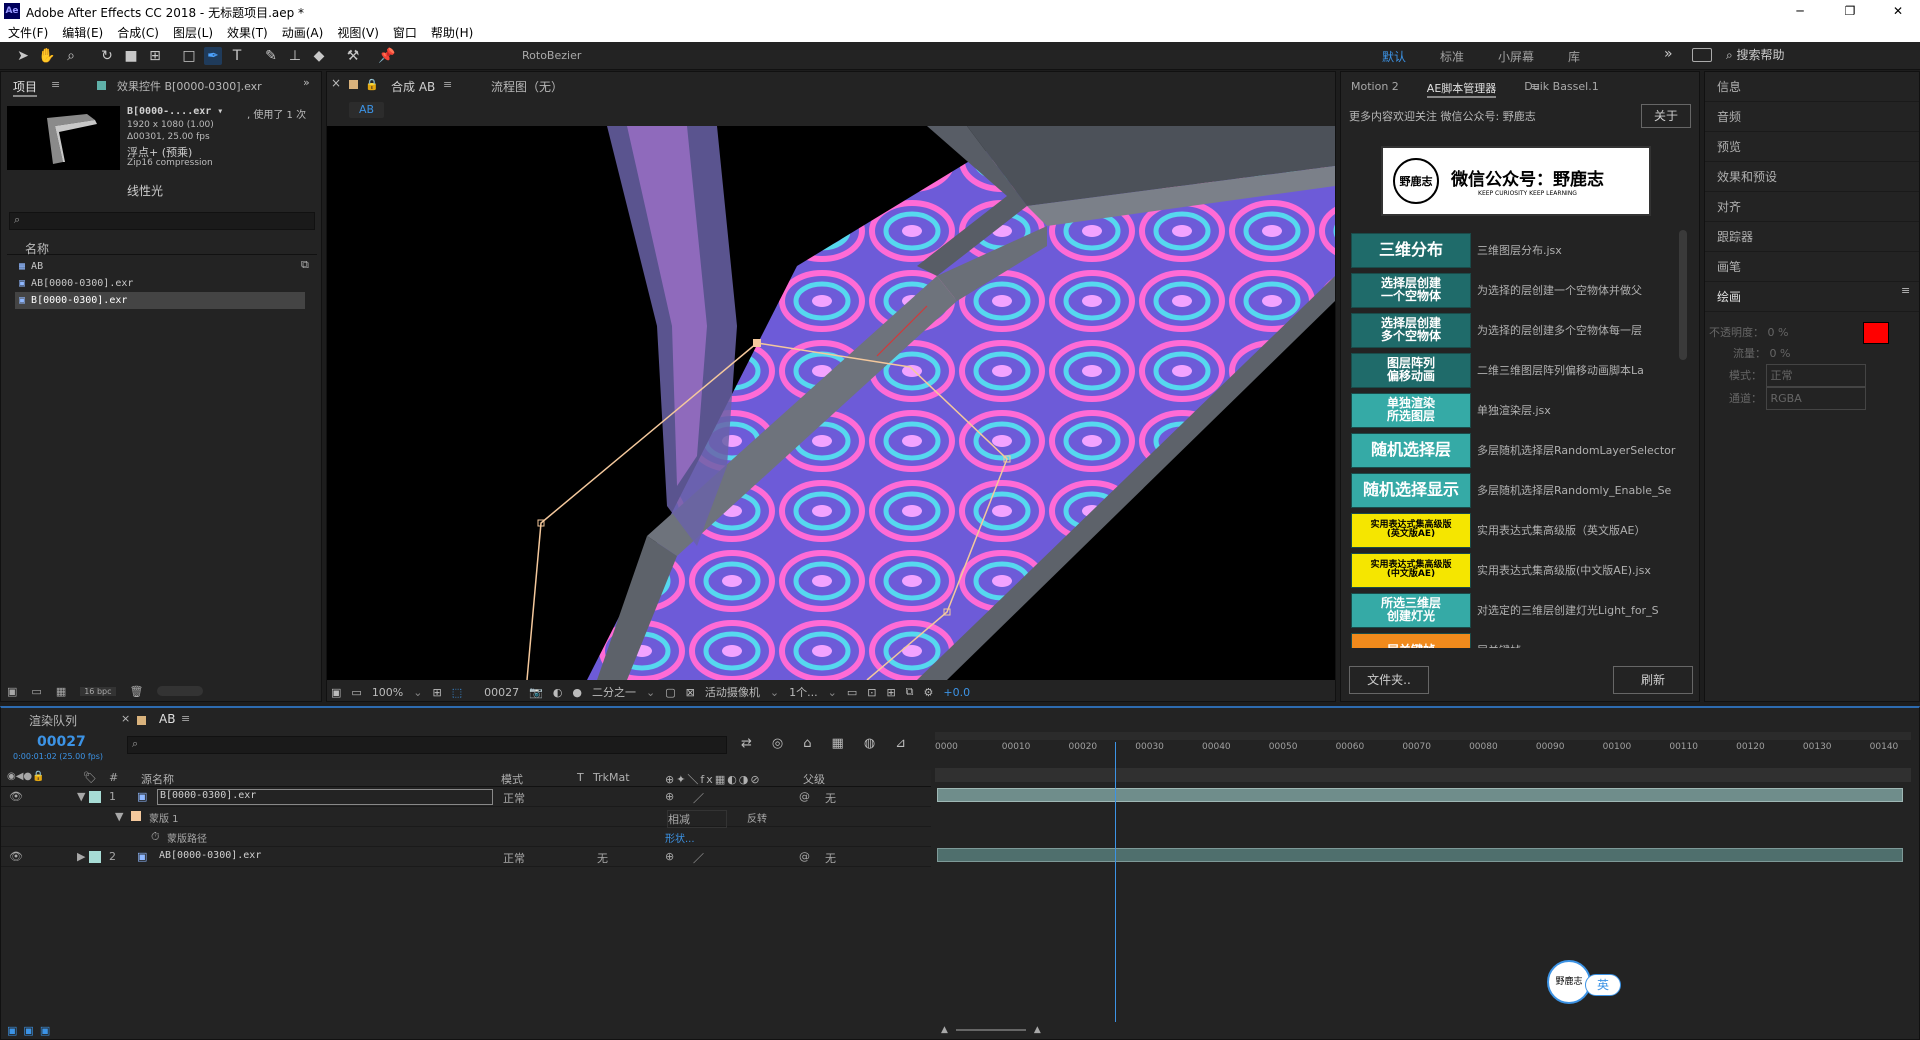  What do you see at coordinates (1876, 333) in the screenshot?
I see `foreground-color-swatch` at bounding box center [1876, 333].